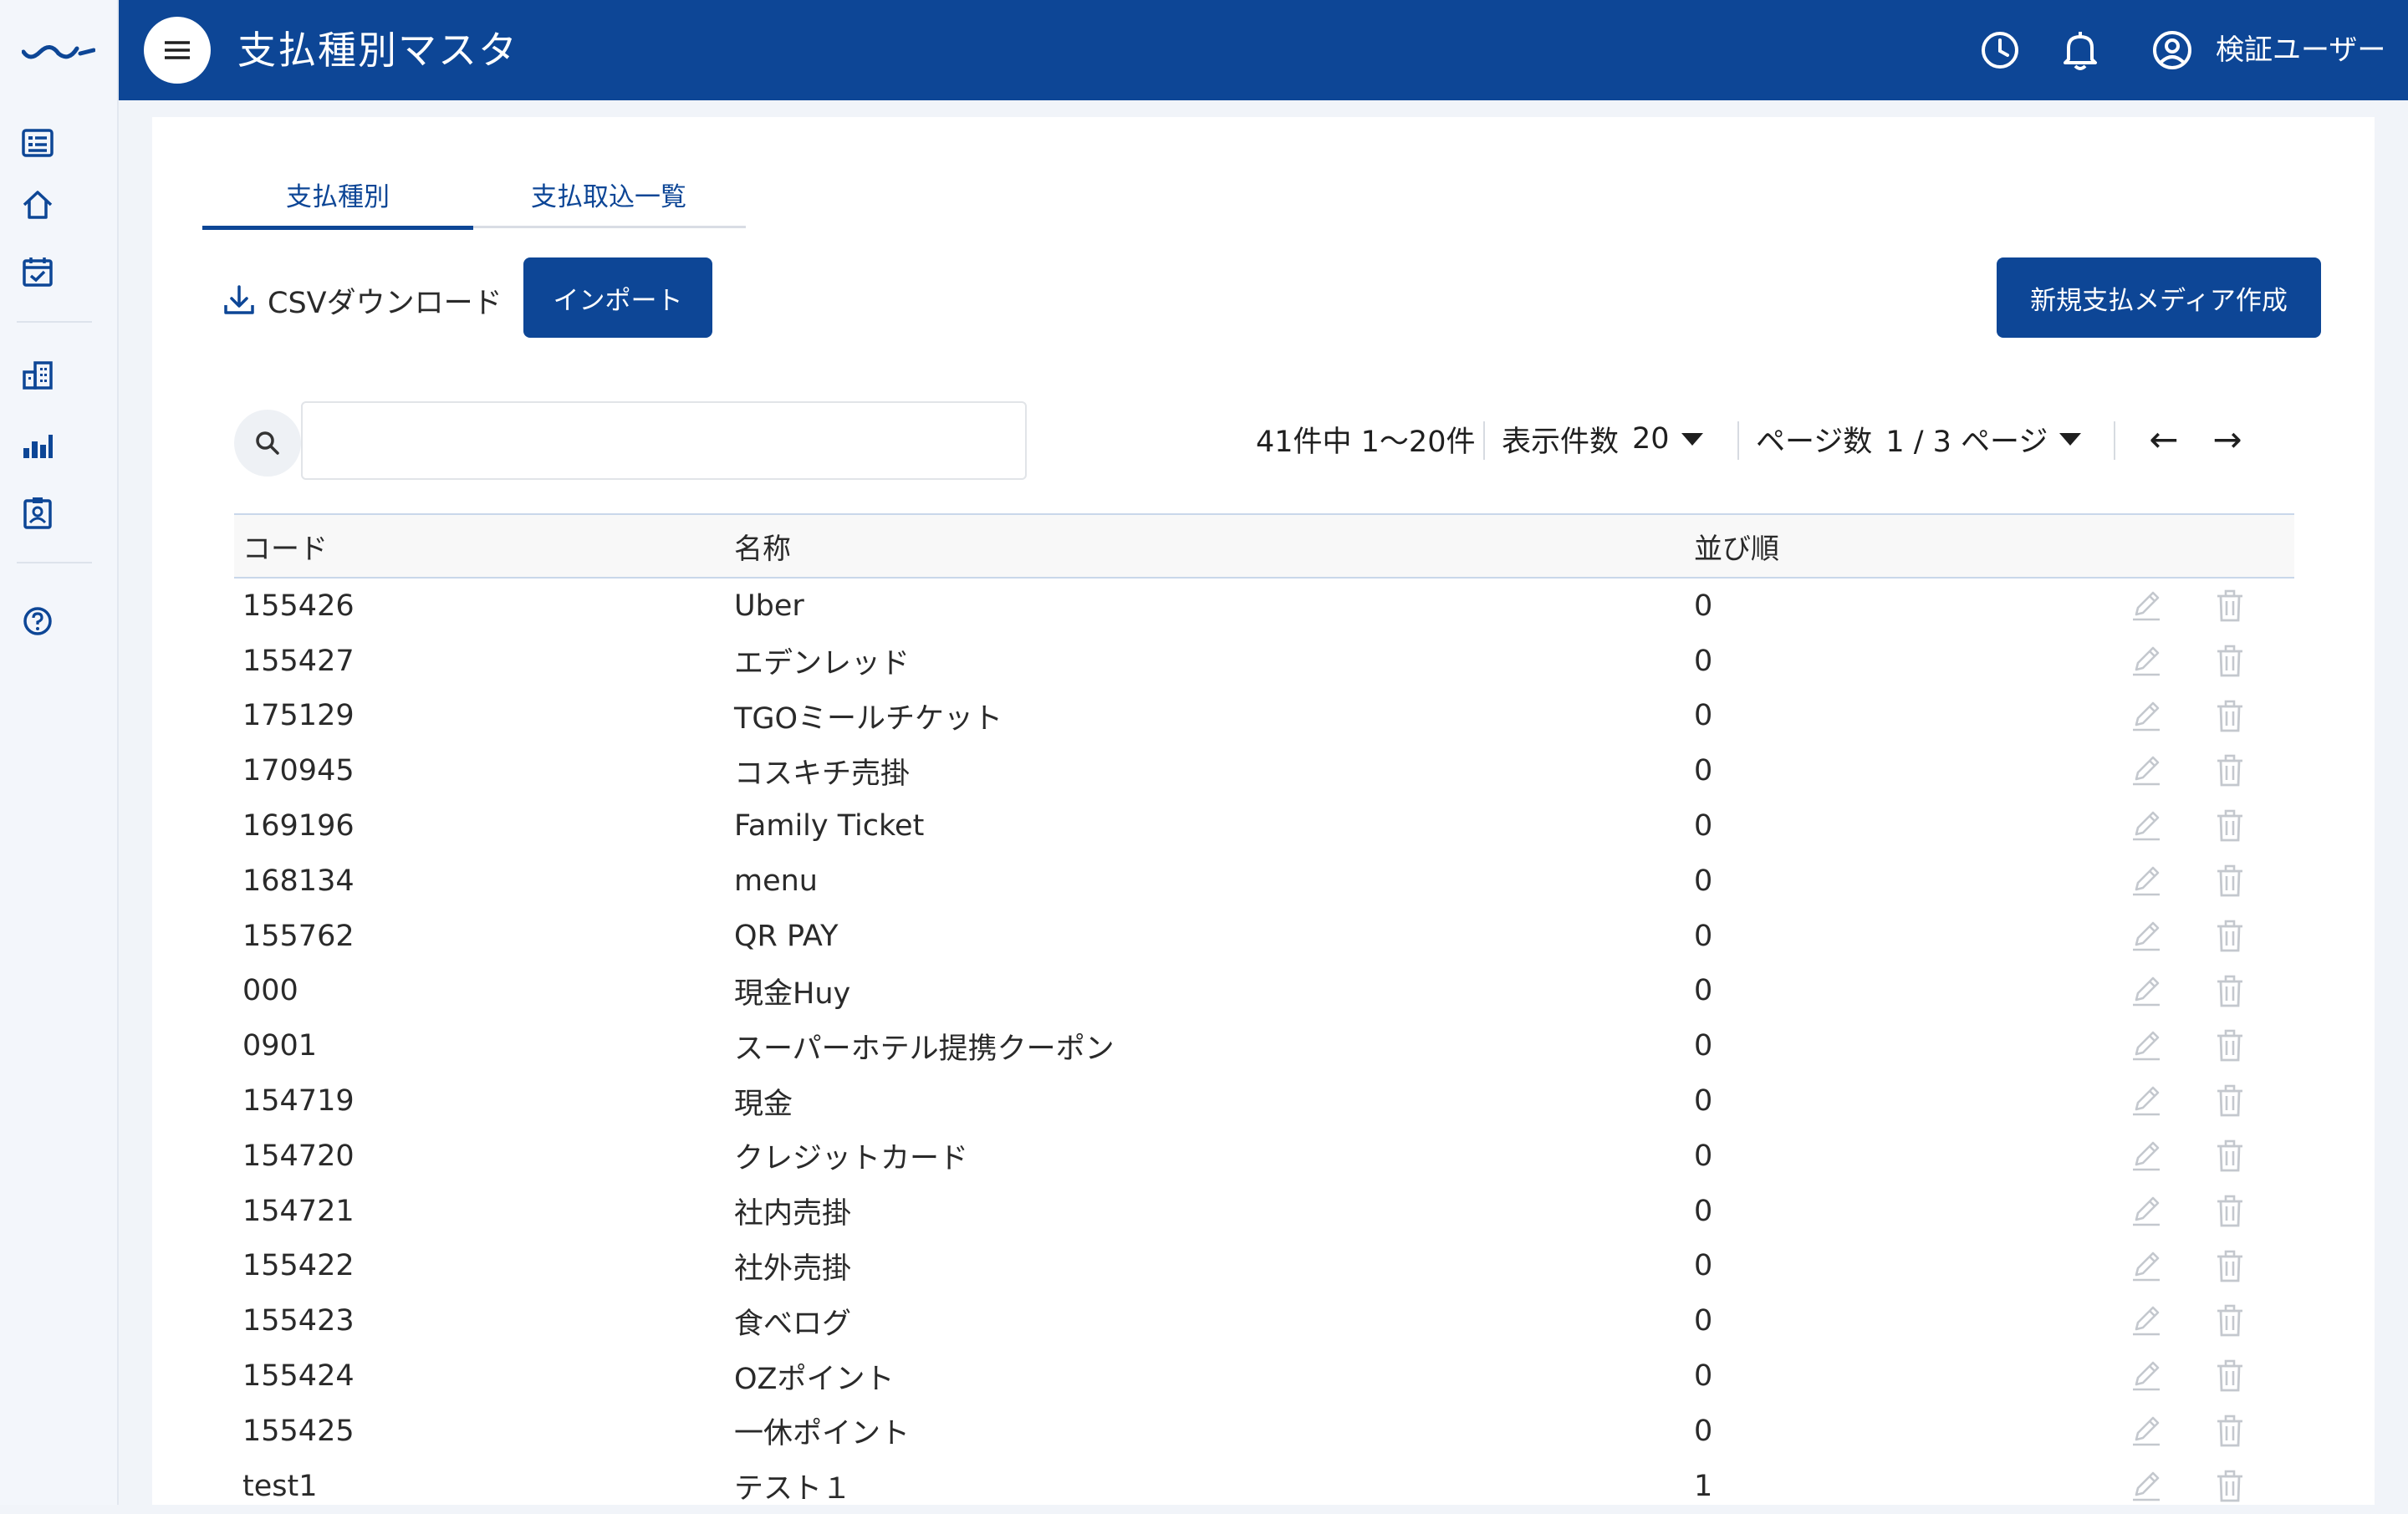 The image size is (2408, 1514). What do you see at coordinates (2172, 50) in the screenshot?
I see `user-account-icon` at bounding box center [2172, 50].